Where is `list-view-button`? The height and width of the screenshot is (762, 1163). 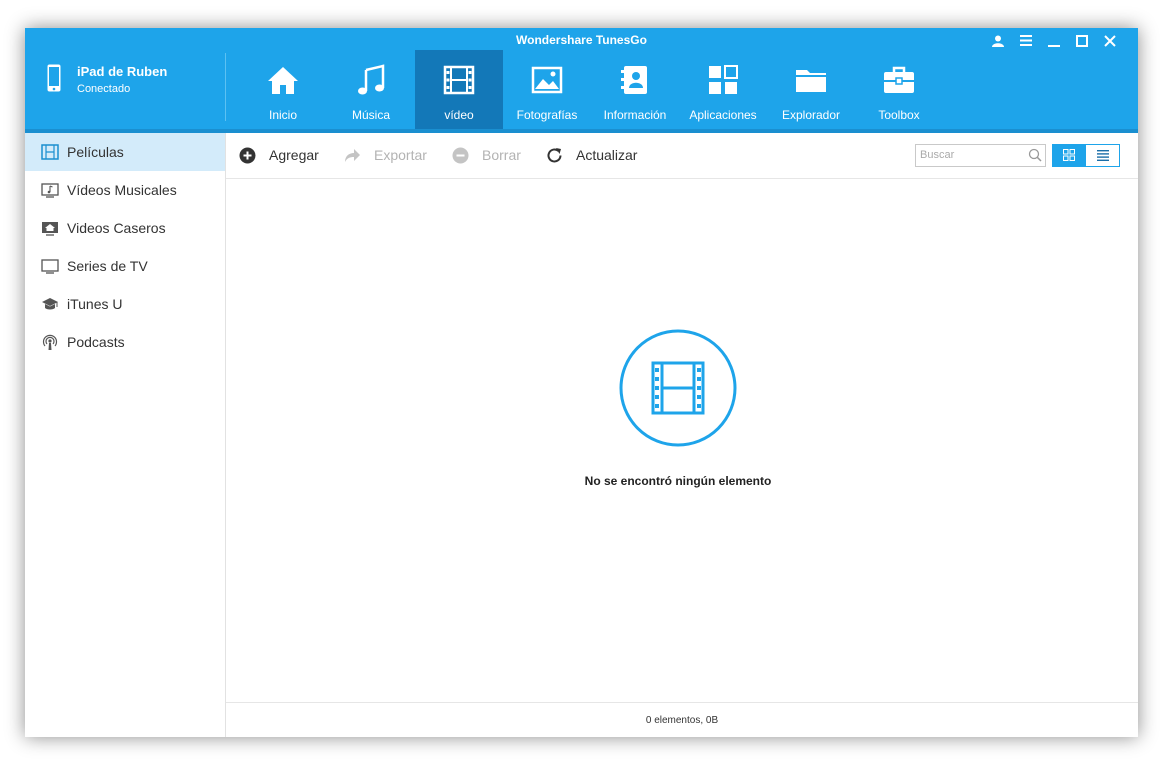
list-view-button is located at coordinates (1102, 155).